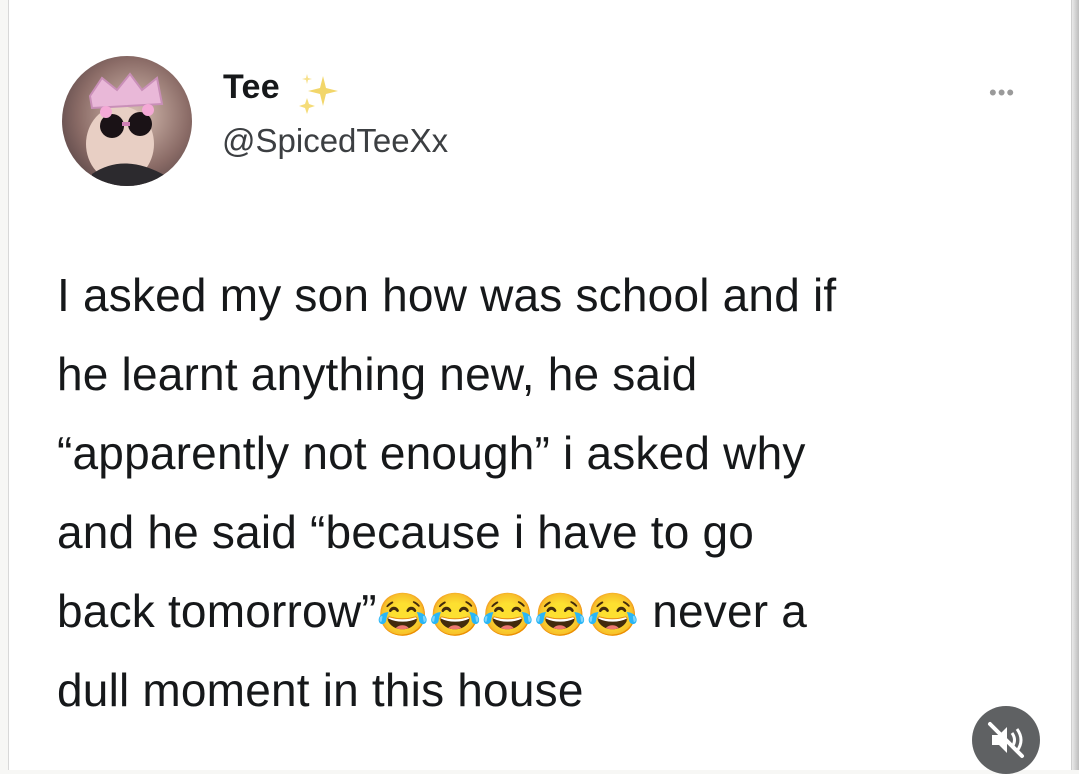 This screenshot has height=774, width=1079. I want to click on mute-icon, so click(1006, 740).